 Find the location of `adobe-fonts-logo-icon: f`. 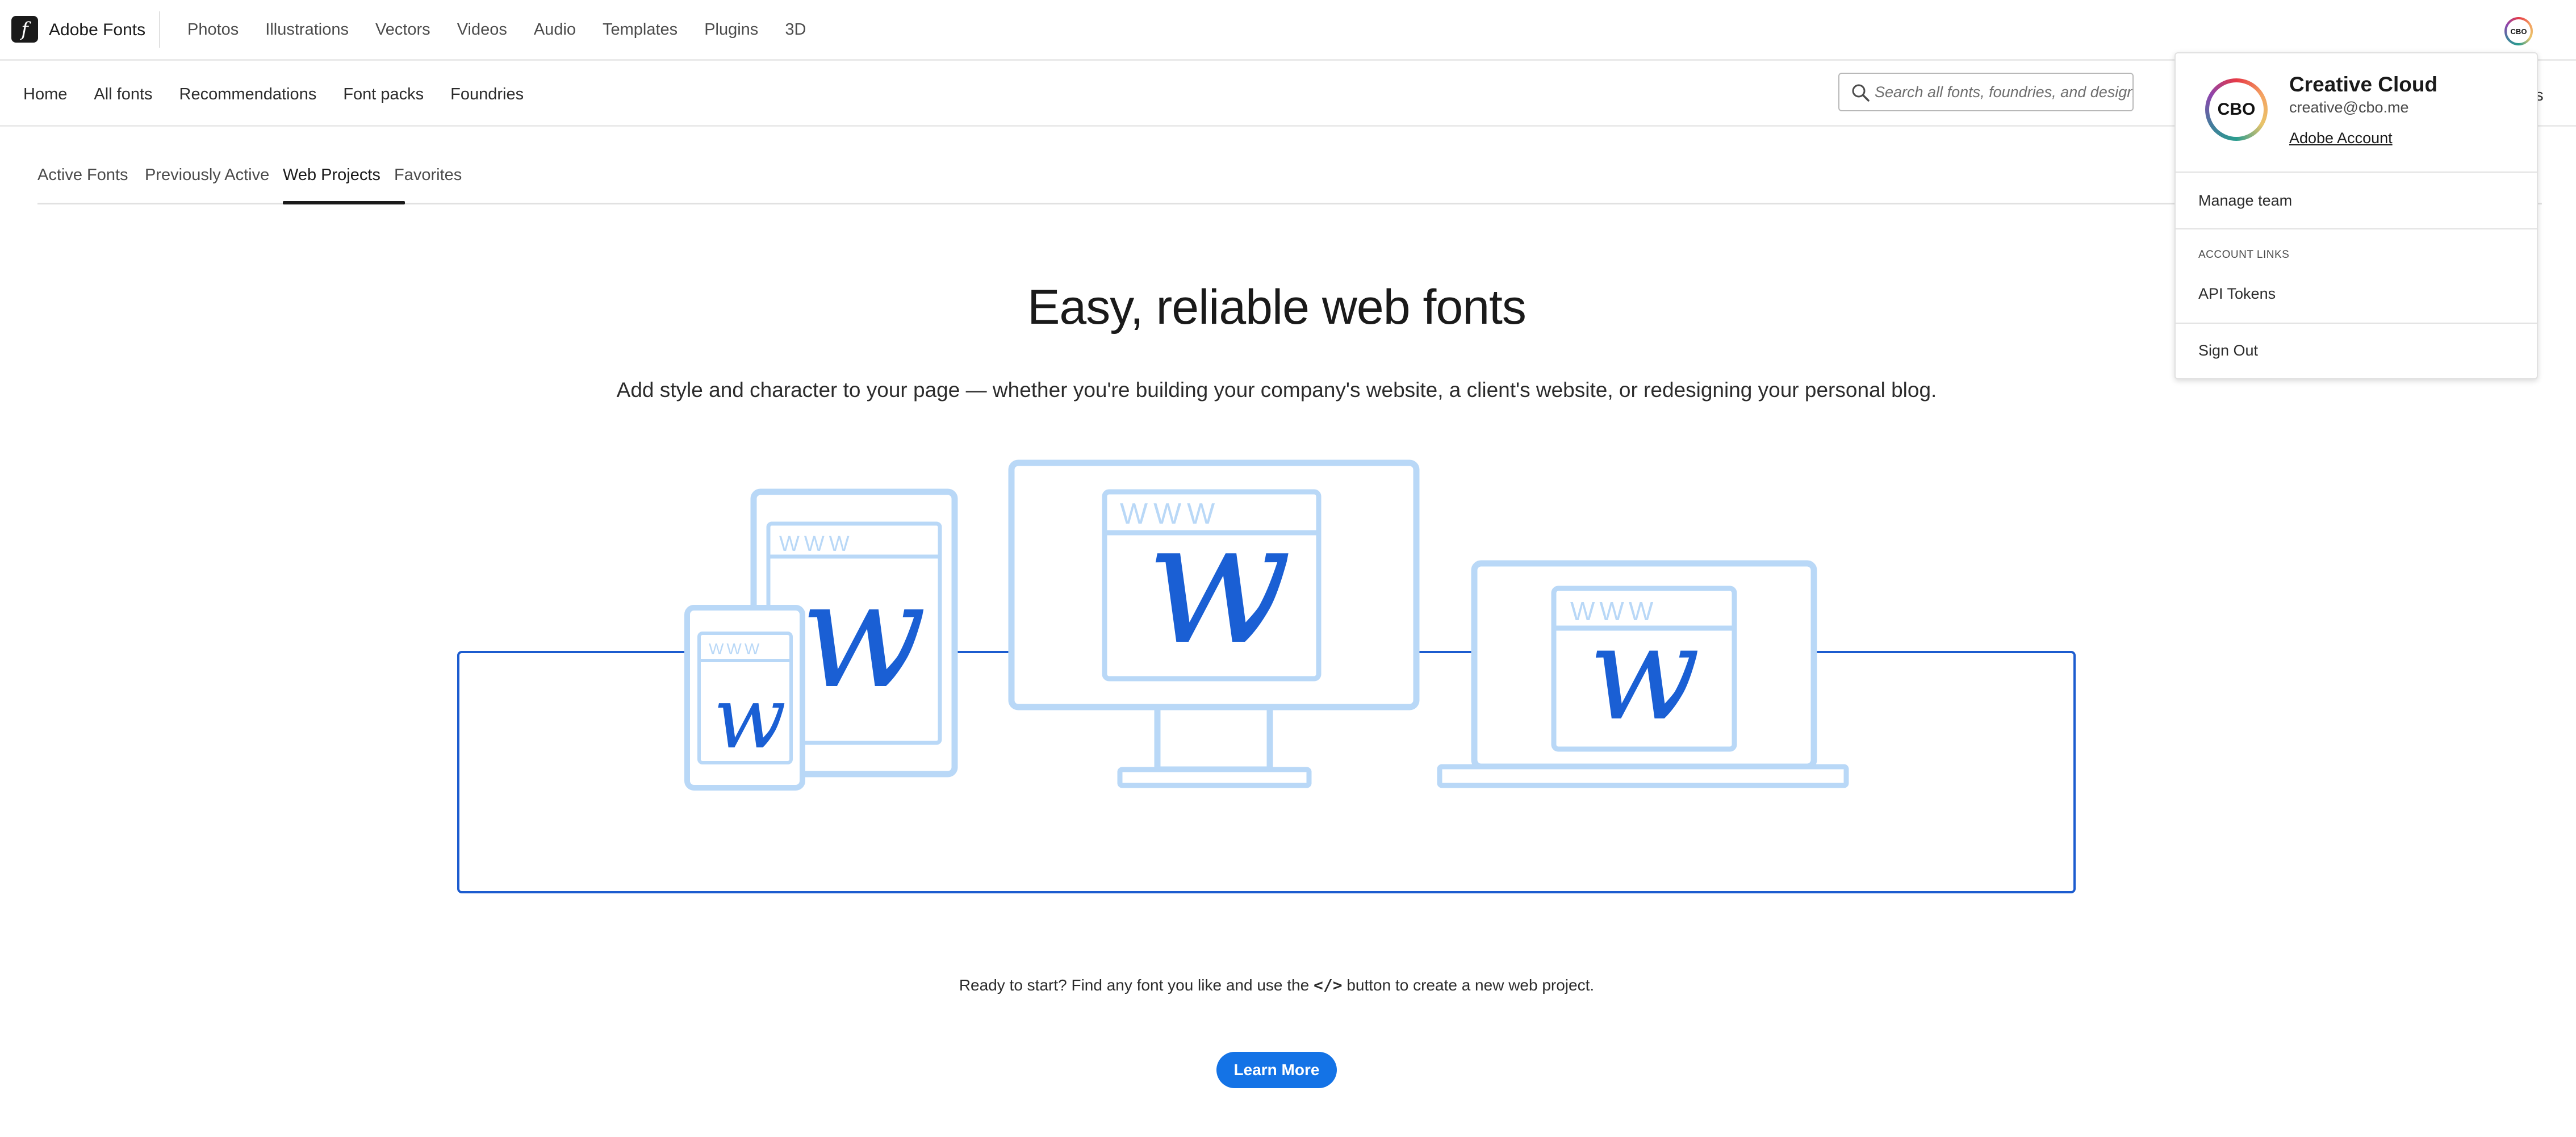

adobe-fonts-logo-icon: f is located at coordinates (24, 29).